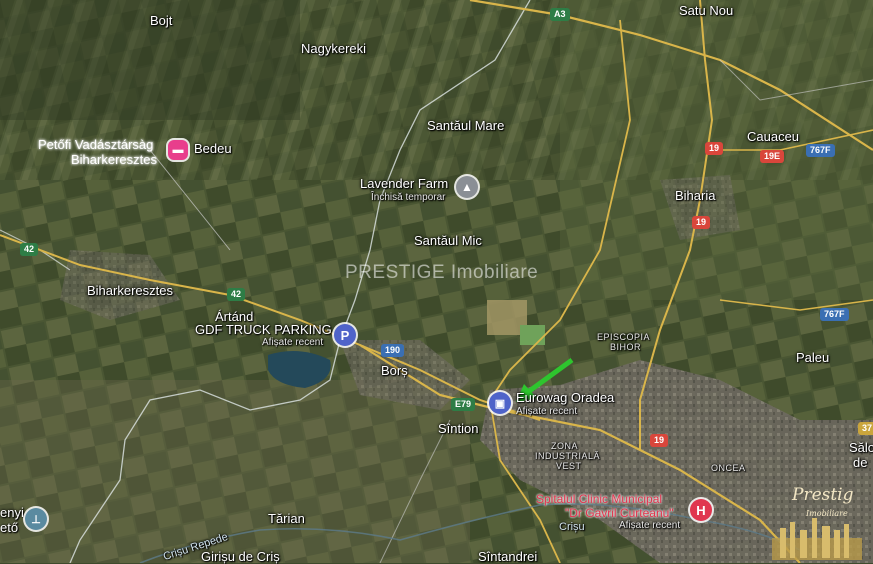  I want to click on label-lavender-farm: Lavender Farm, so click(404, 184).